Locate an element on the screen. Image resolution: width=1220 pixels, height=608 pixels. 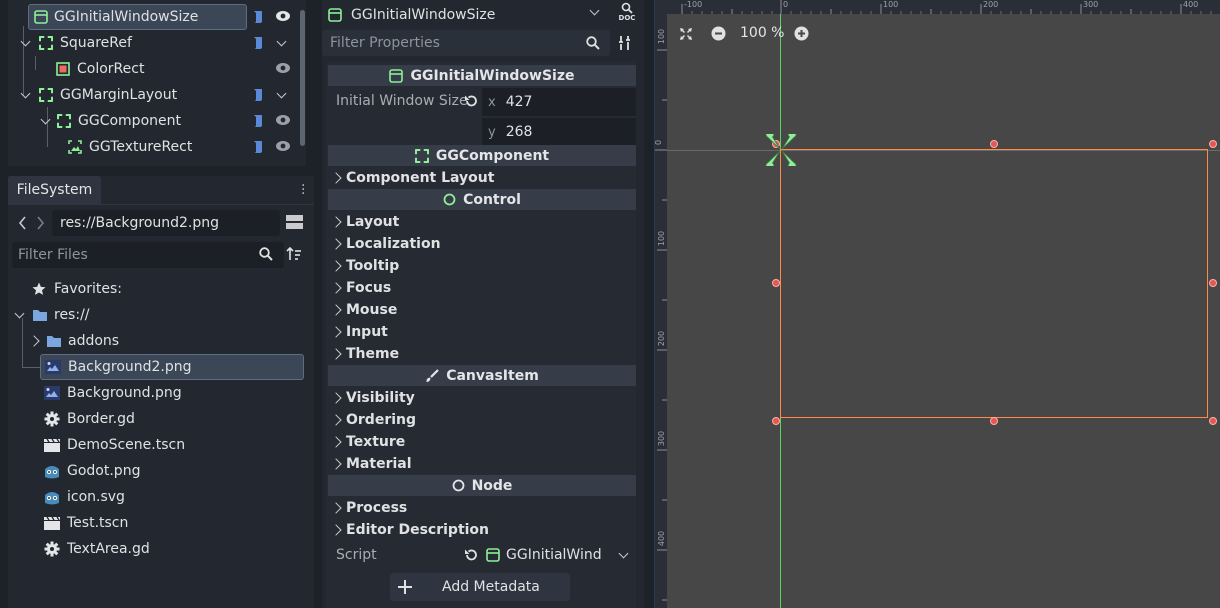
tools-icon is located at coordinates (625, 43).